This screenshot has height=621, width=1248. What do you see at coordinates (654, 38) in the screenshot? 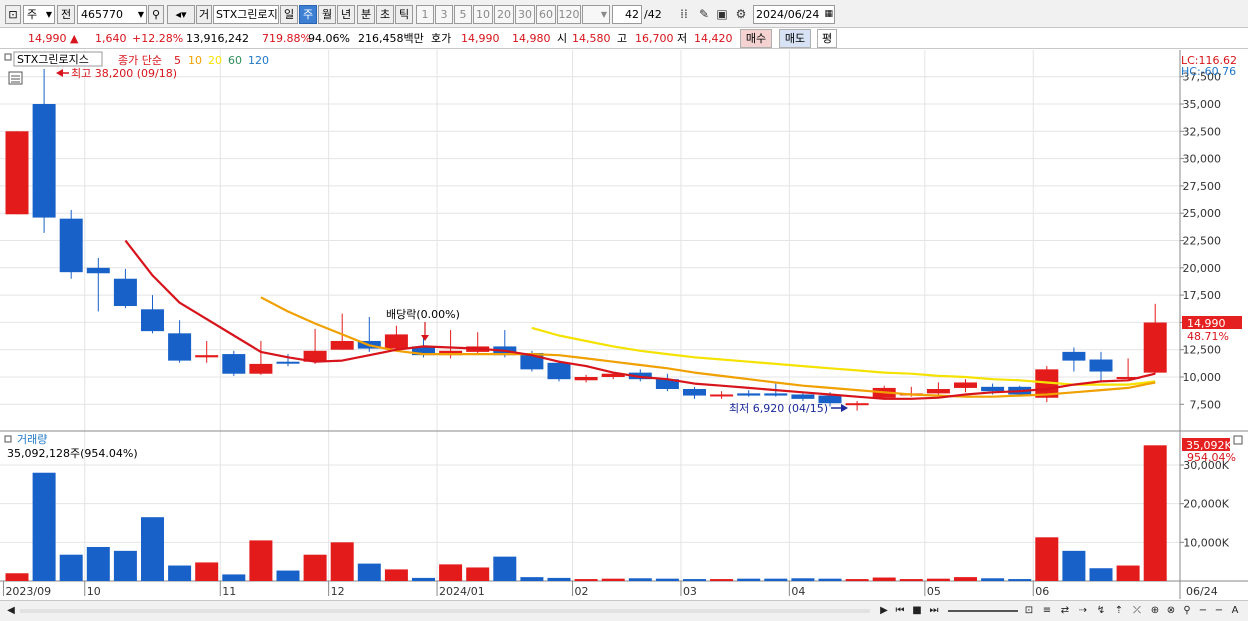
I see `high-price: 16,700` at bounding box center [654, 38].